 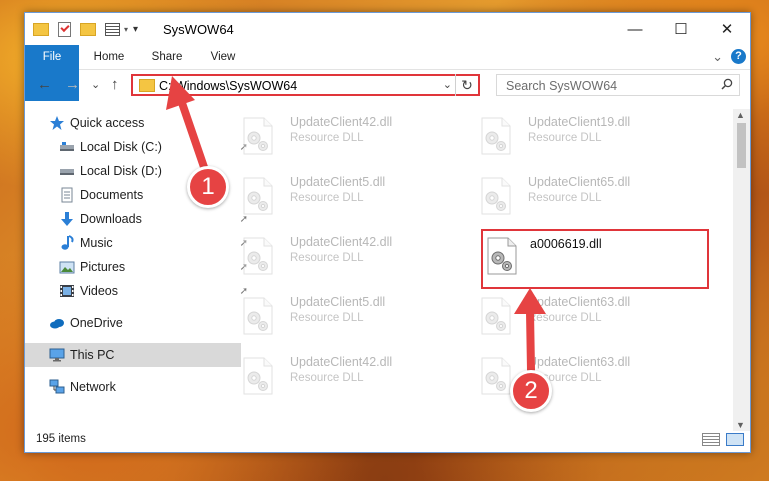 What do you see at coordinates (112, 29) in the screenshot?
I see `layout-icon` at bounding box center [112, 29].